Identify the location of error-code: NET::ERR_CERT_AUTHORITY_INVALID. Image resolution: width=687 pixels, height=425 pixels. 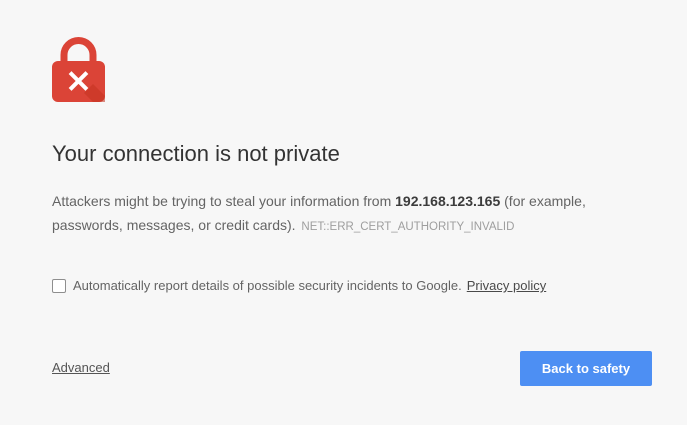
(407, 227).